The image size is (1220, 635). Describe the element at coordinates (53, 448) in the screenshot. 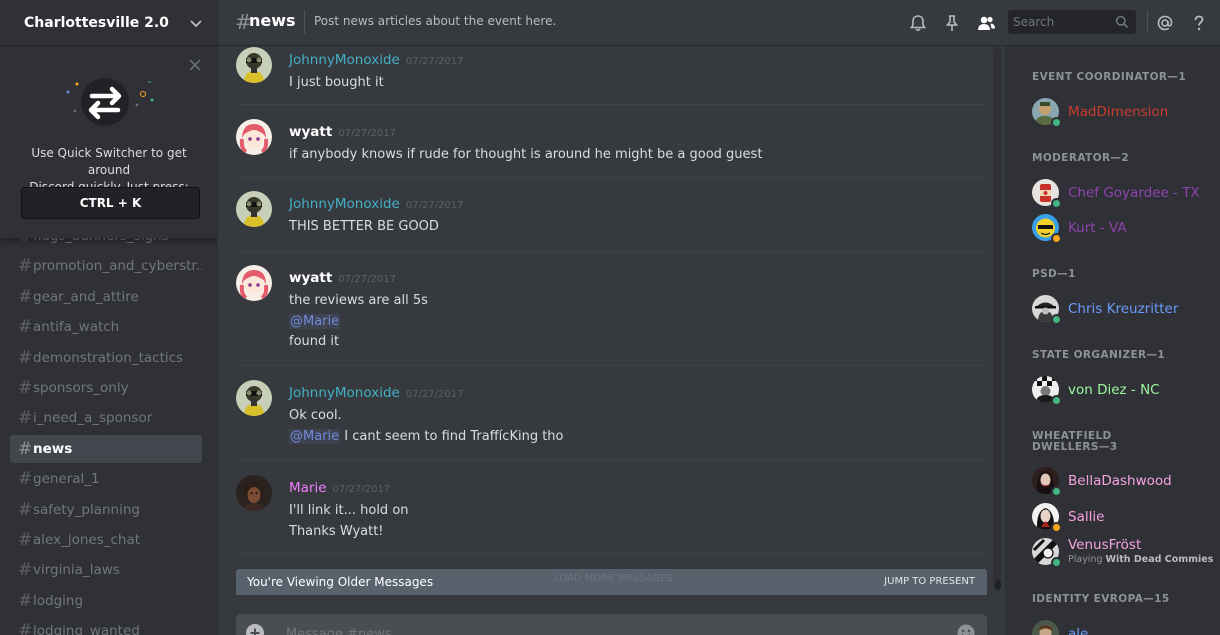

I see `channel-name: news` at that location.